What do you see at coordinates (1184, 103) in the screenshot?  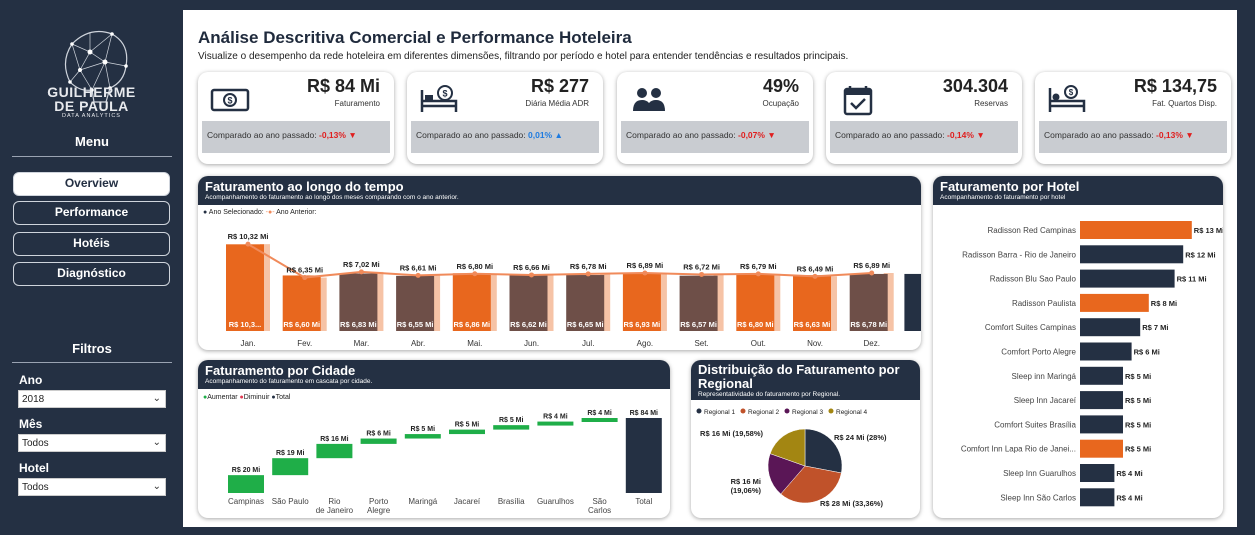 I see `kpi-label: Fat. Quartos Disp.` at bounding box center [1184, 103].